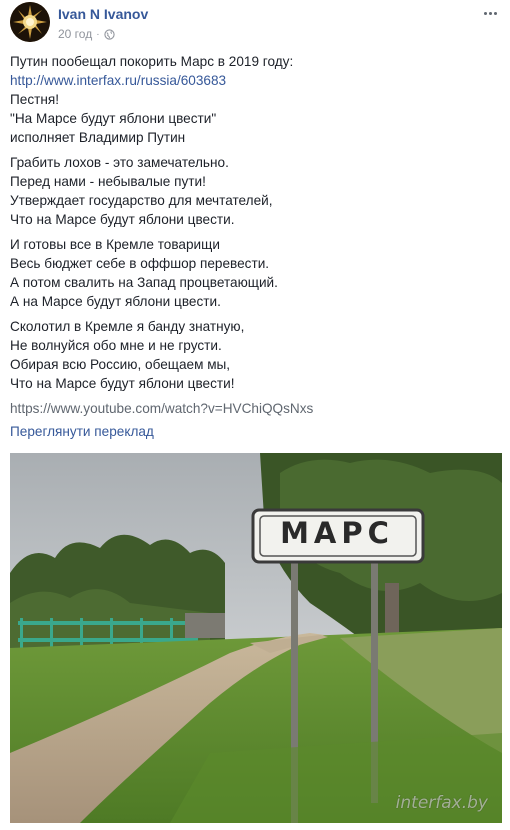 The height and width of the screenshot is (830, 510). Describe the element at coordinates (119, 162) in the screenshot. I see `text-line: Грабить лохов - это замечательно.` at that location.